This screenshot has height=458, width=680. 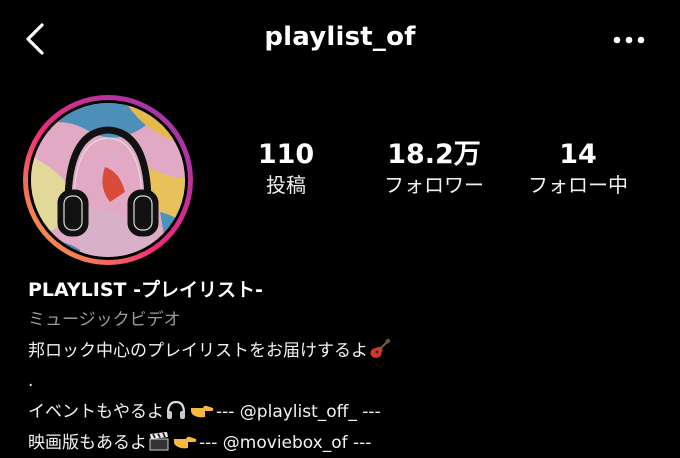 What do you see at coordinates (104, 320) in the screenshot?
I see `category-label: ミュージックビデオ` at bounding box center [104, 320].